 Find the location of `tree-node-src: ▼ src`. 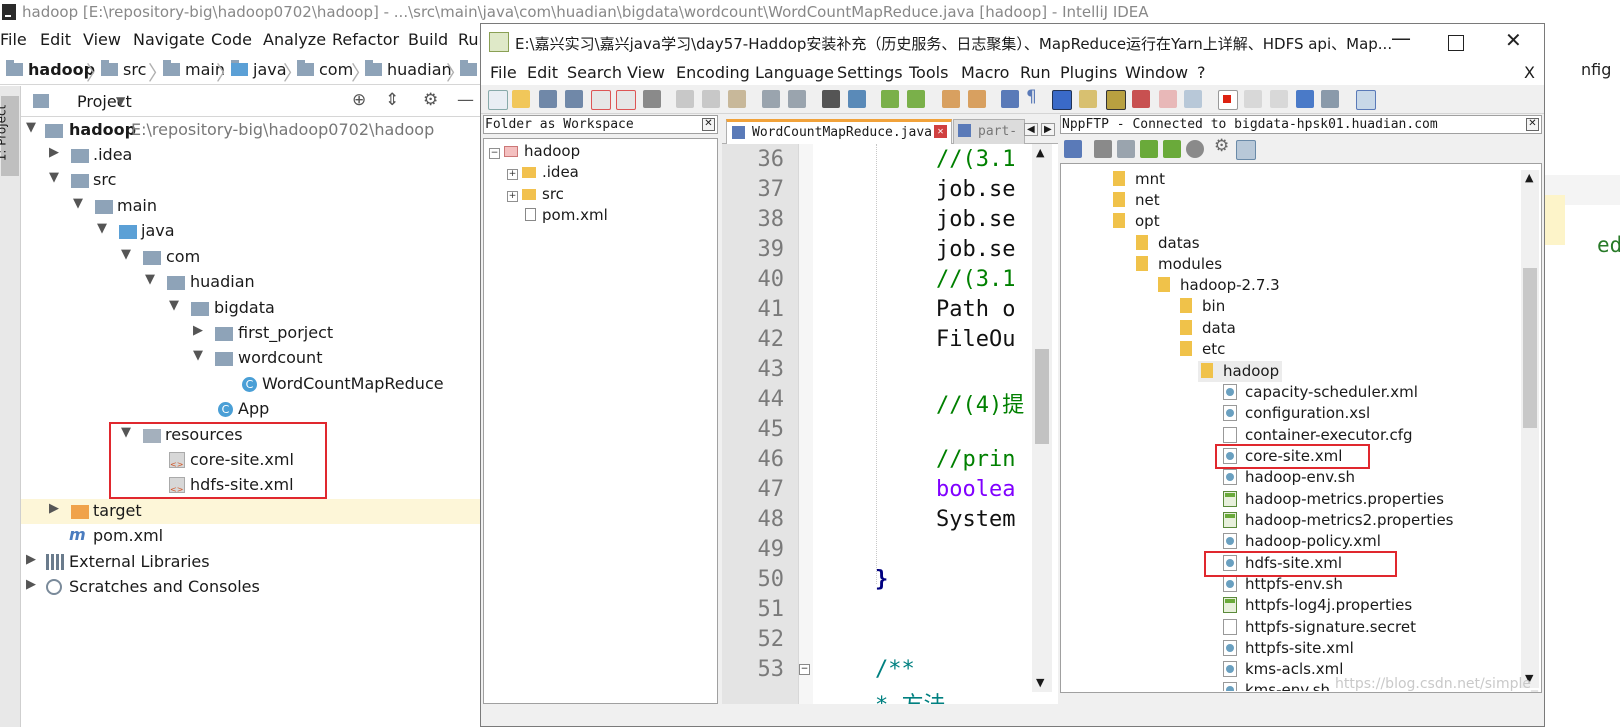

tree-node-src: ▼ src is located at coordinates (261, 180).